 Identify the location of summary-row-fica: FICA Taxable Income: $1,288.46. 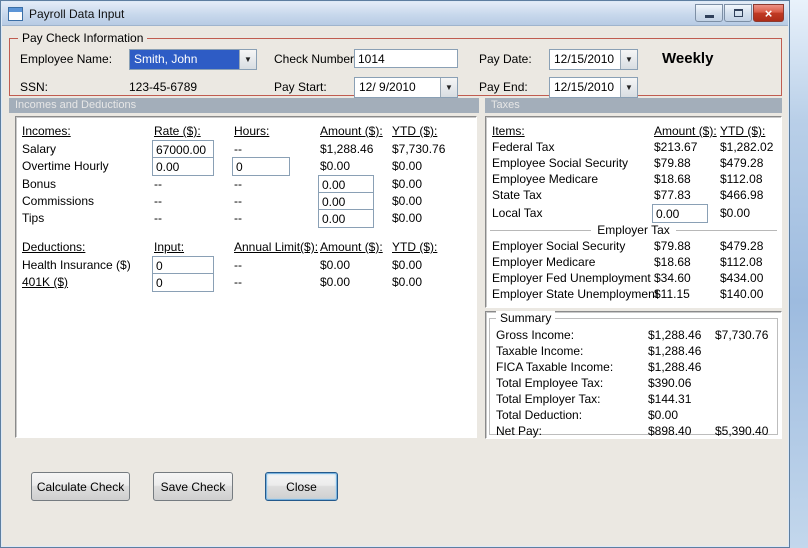
(633, 368).